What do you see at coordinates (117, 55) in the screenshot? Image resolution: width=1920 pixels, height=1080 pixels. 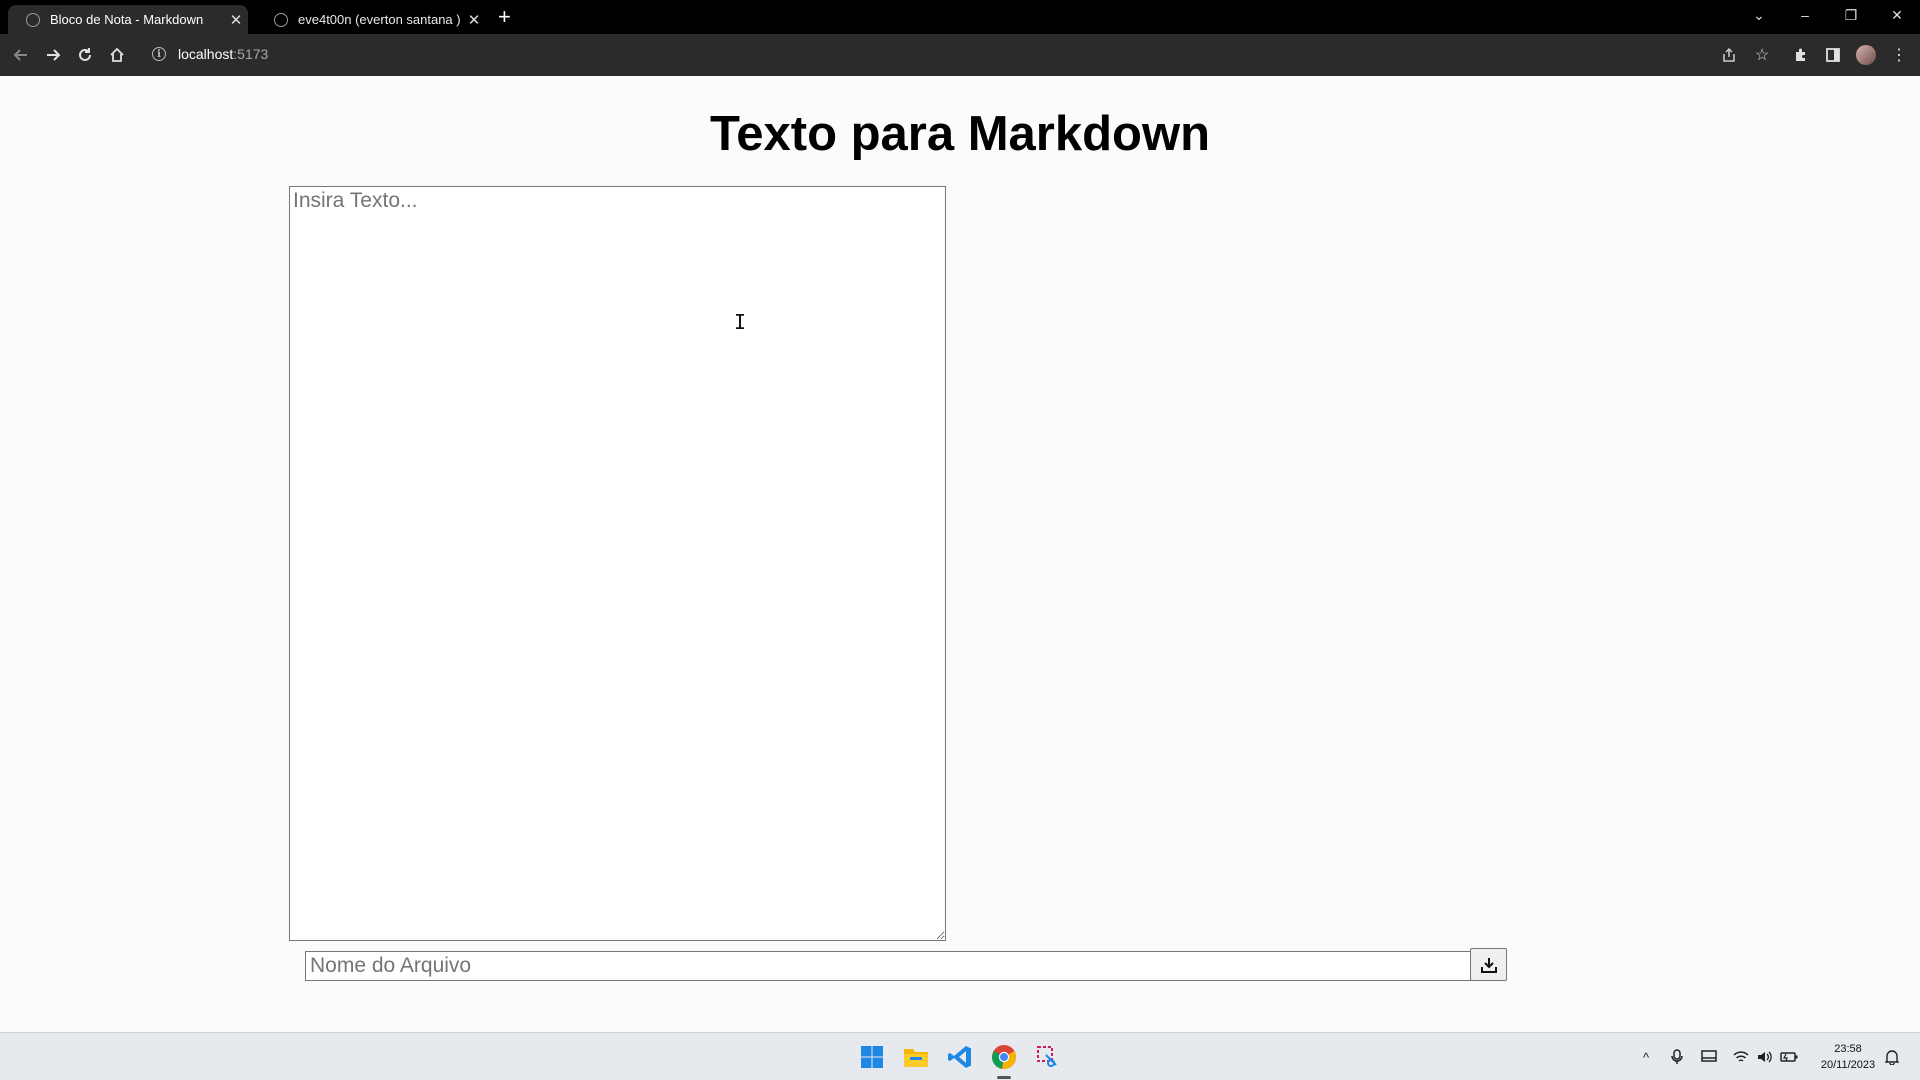 I see `home-icon` at bounding box center [117, 55].